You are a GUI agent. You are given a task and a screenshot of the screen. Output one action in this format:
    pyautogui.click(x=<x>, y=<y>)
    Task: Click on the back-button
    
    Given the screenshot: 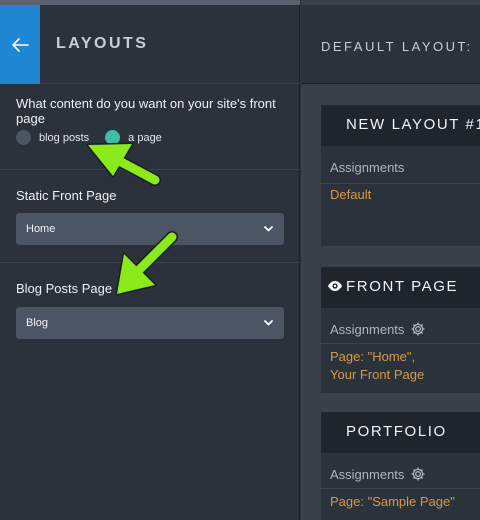 What is the action you would take?
    pyautogui.click(x=20, y=44)
    